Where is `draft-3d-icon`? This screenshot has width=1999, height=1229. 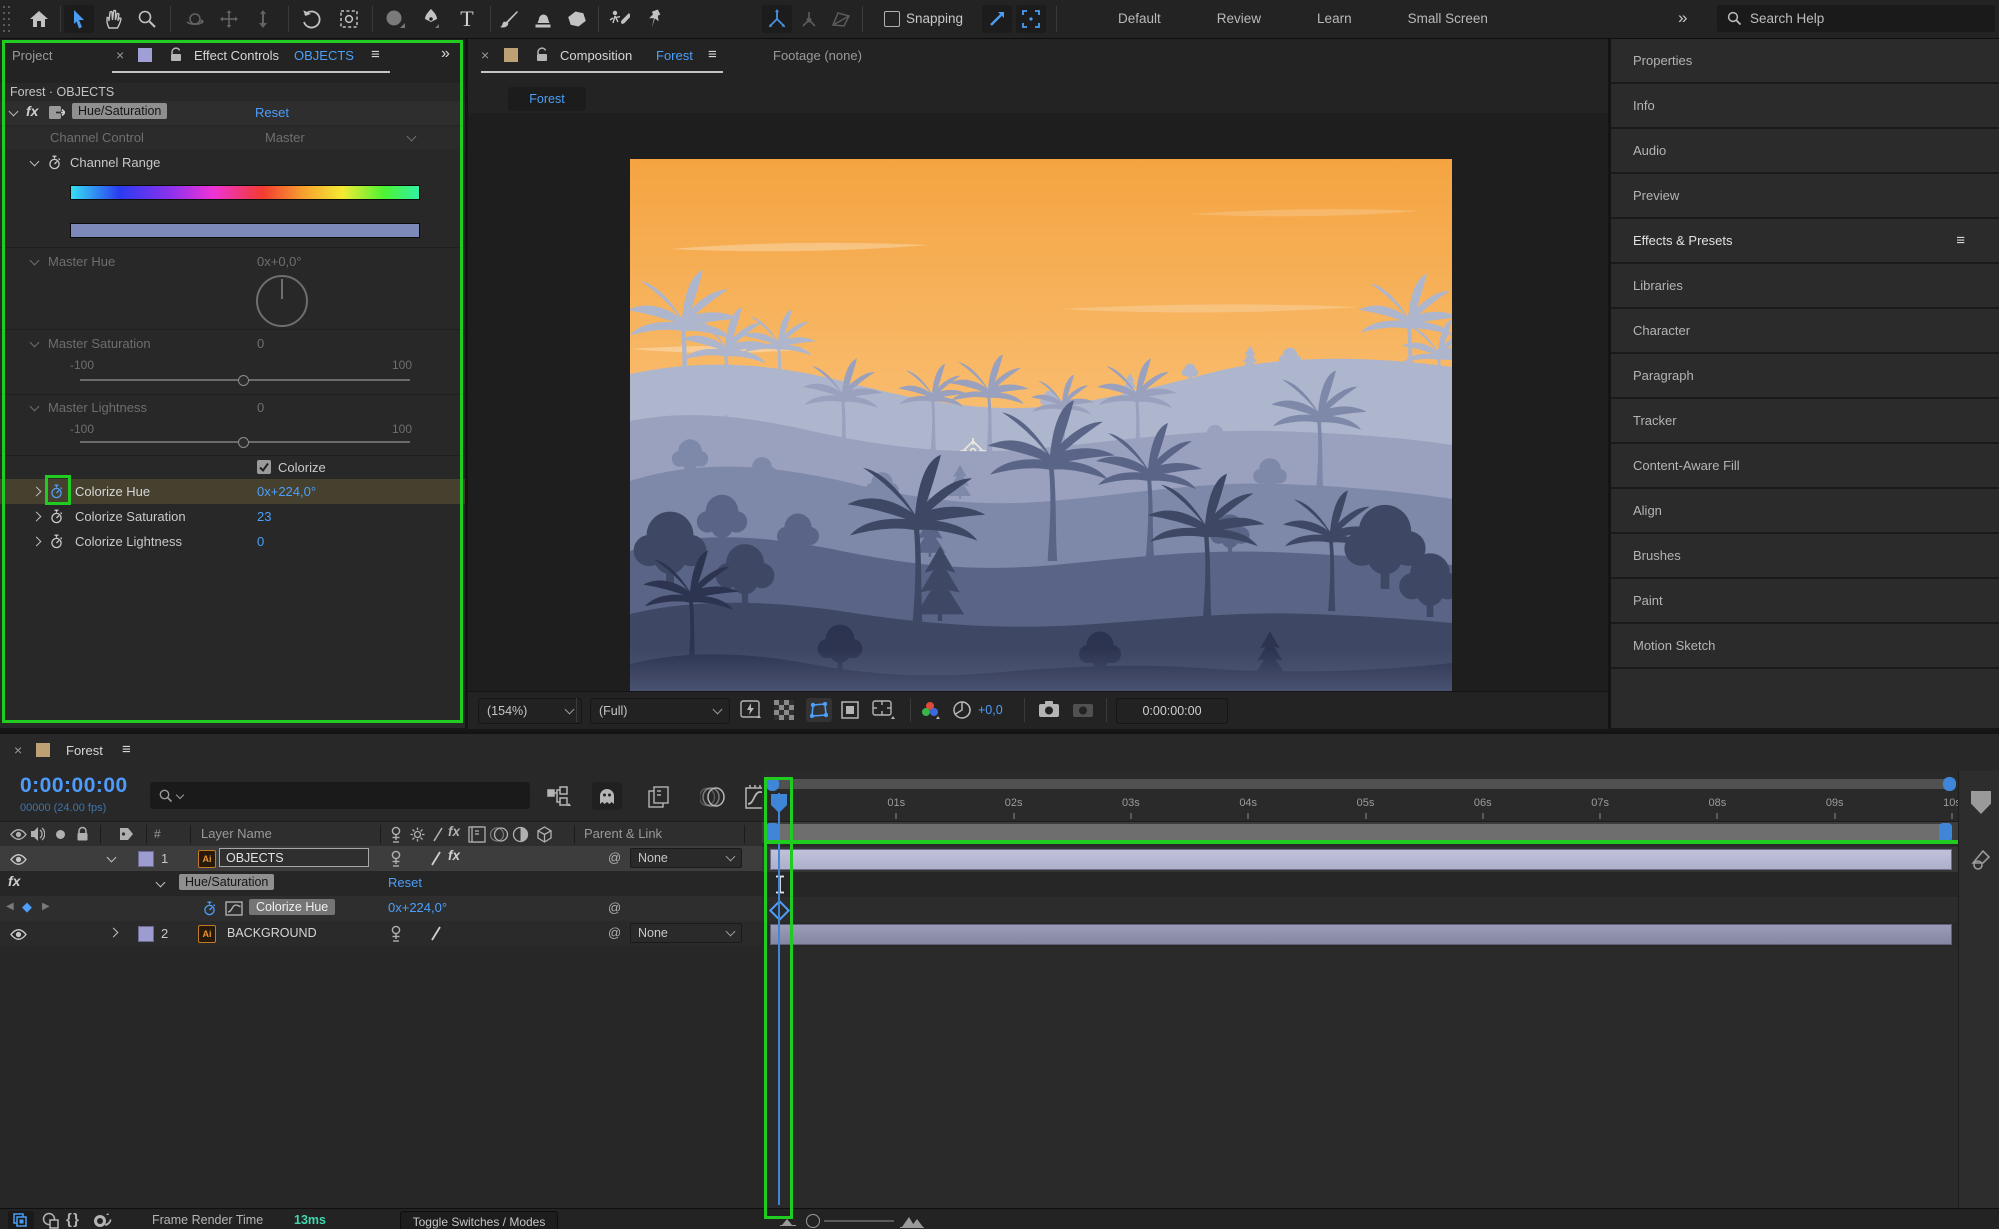
draft-3d-icon is located at coordinates (607, 796).